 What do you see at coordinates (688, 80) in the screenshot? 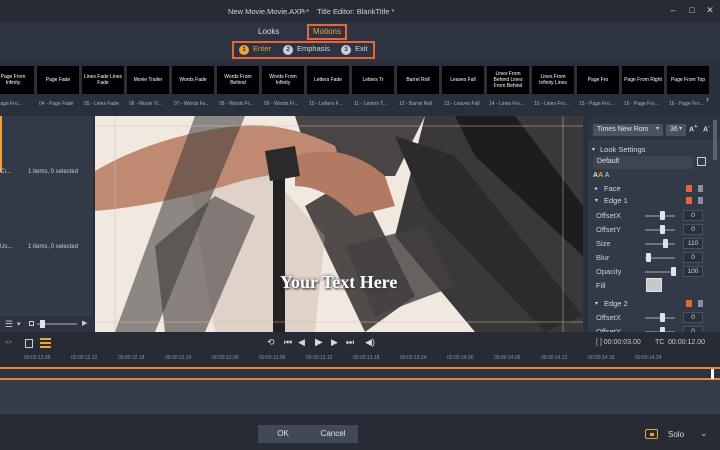
I see `preset-thumbnail: Page From Top` at bounding box center [688, 80].